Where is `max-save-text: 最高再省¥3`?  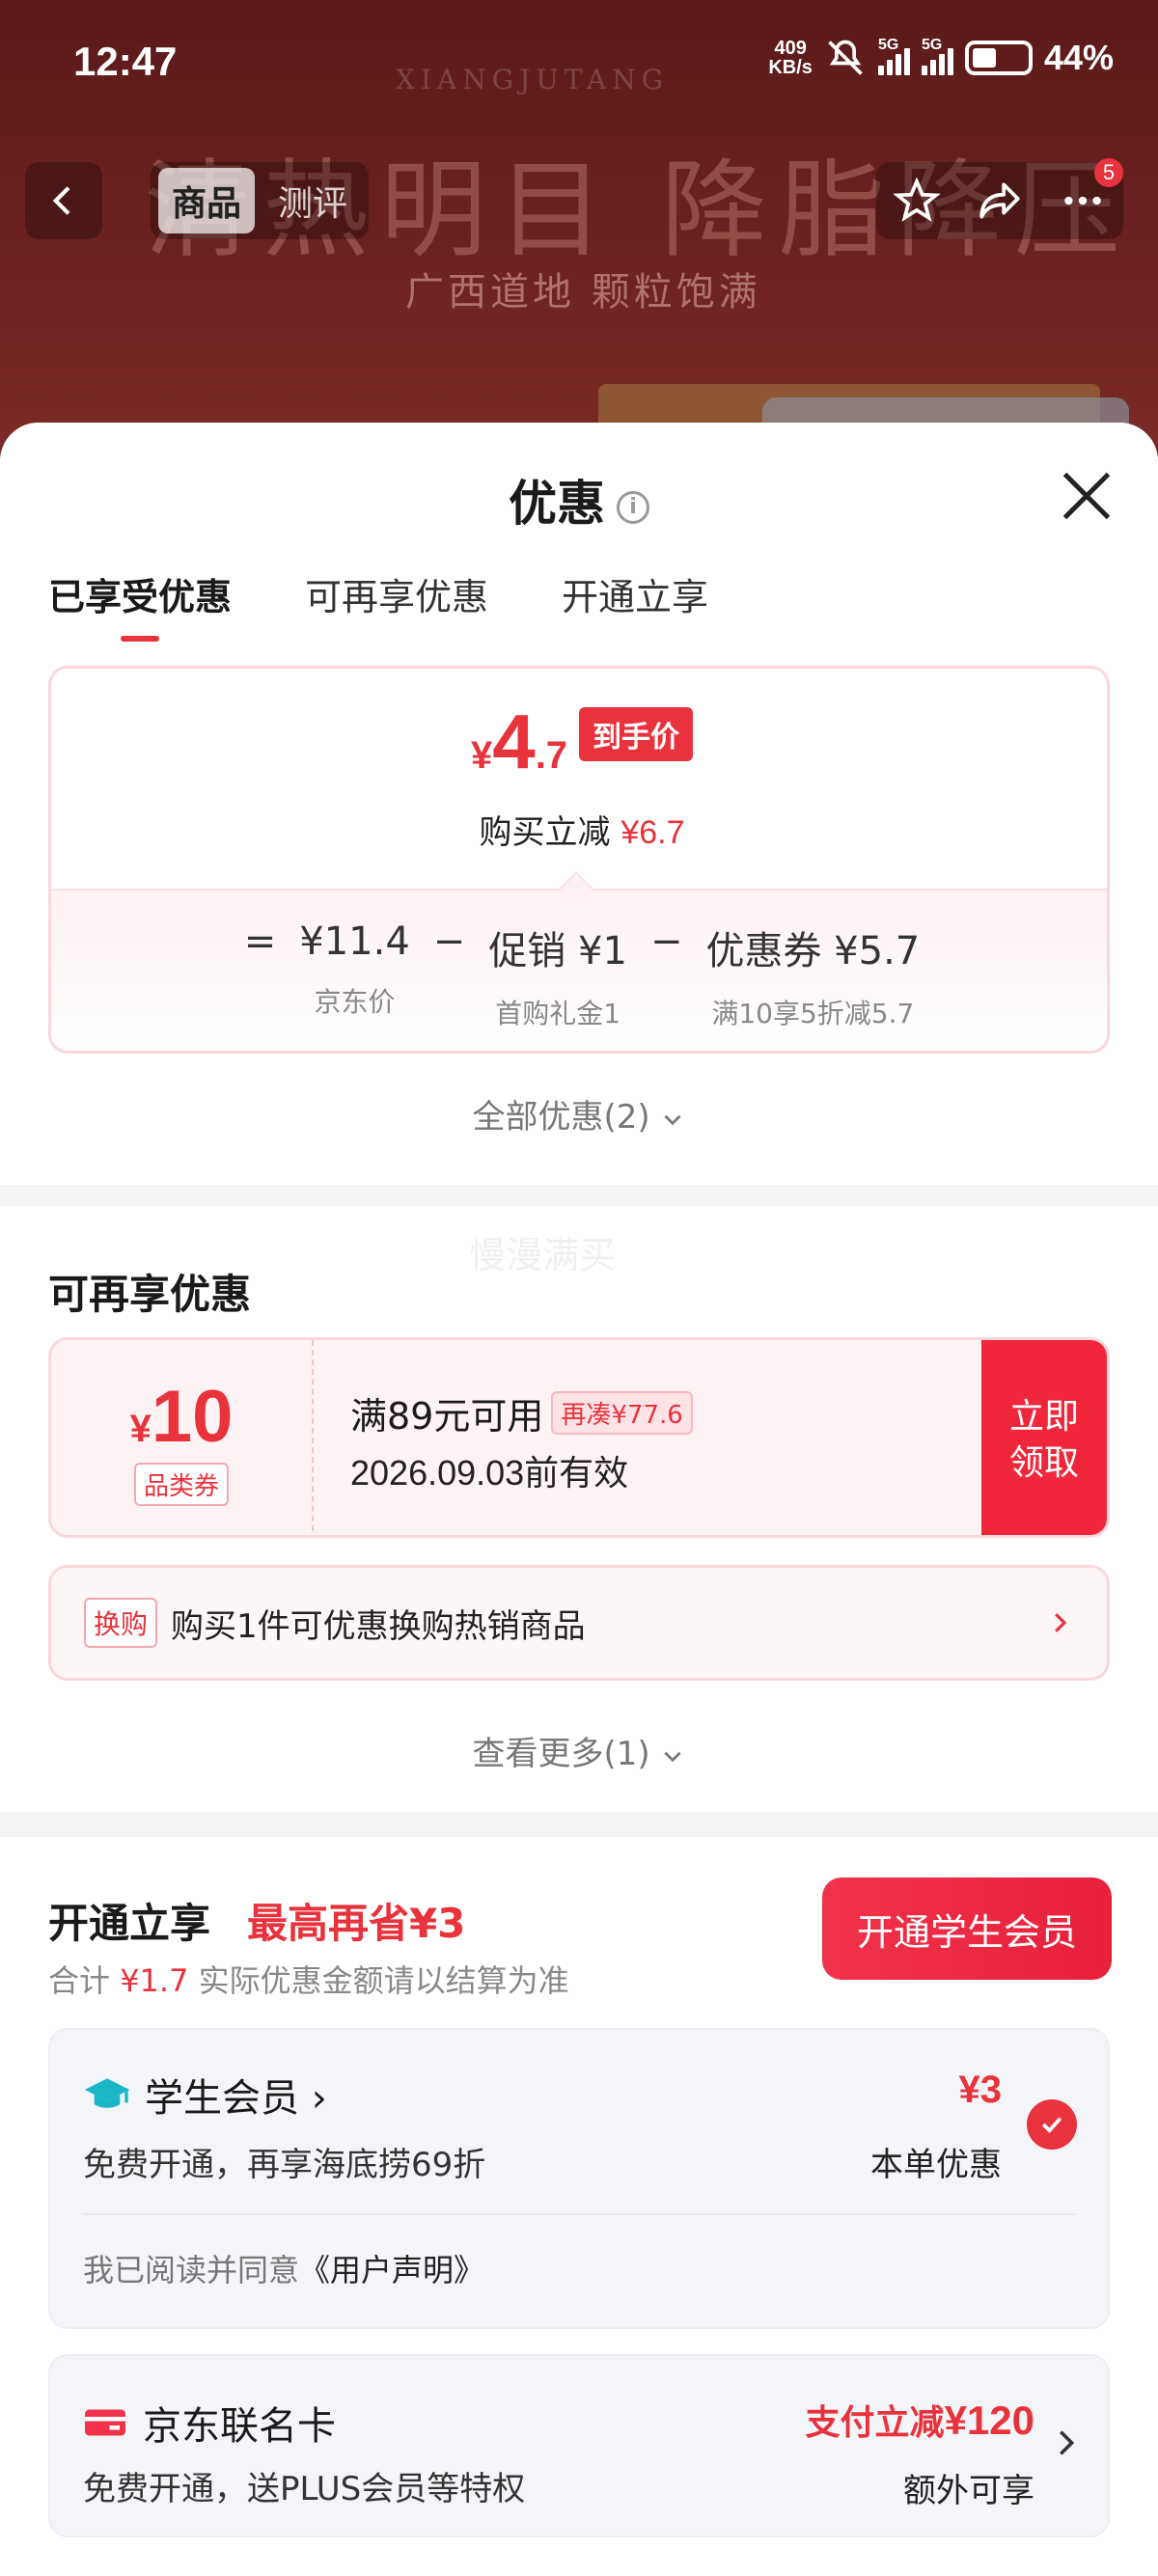 max-save-text: 最高再省¥3 is located at coordinates (356, 1924).